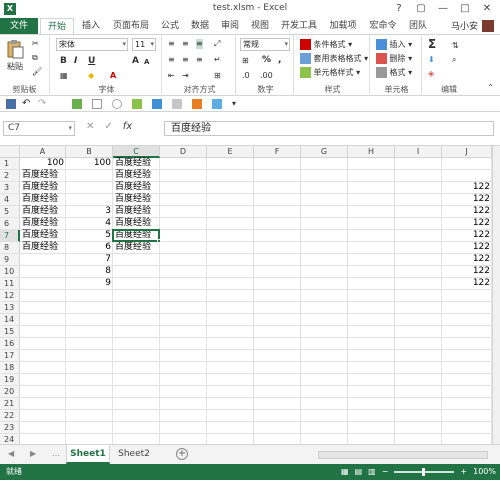 The width and height of the screenshot is (500, 480). I want to click on column-header-h: H, so click(371, 152).